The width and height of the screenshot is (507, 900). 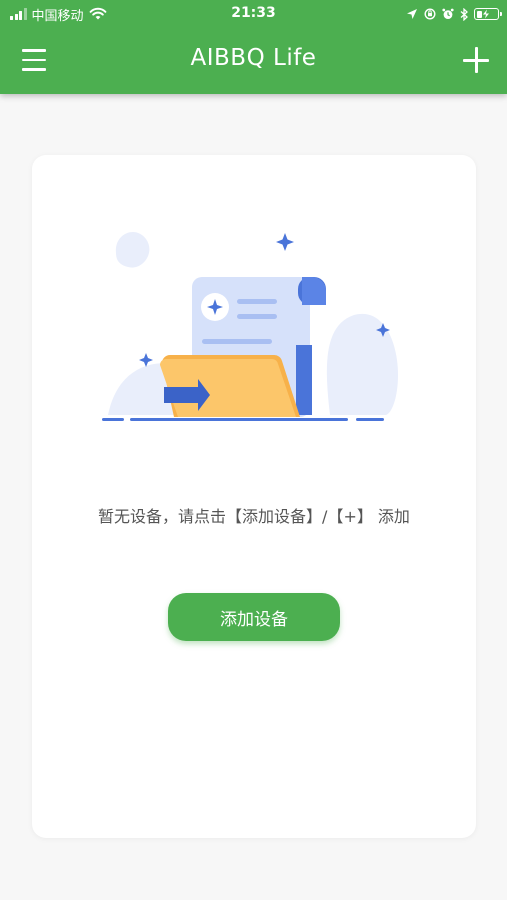 What do you see at coordinates (250, 326) in the screenshot?
I see `empty-devices-illustration` at bounding box center [250, 326].